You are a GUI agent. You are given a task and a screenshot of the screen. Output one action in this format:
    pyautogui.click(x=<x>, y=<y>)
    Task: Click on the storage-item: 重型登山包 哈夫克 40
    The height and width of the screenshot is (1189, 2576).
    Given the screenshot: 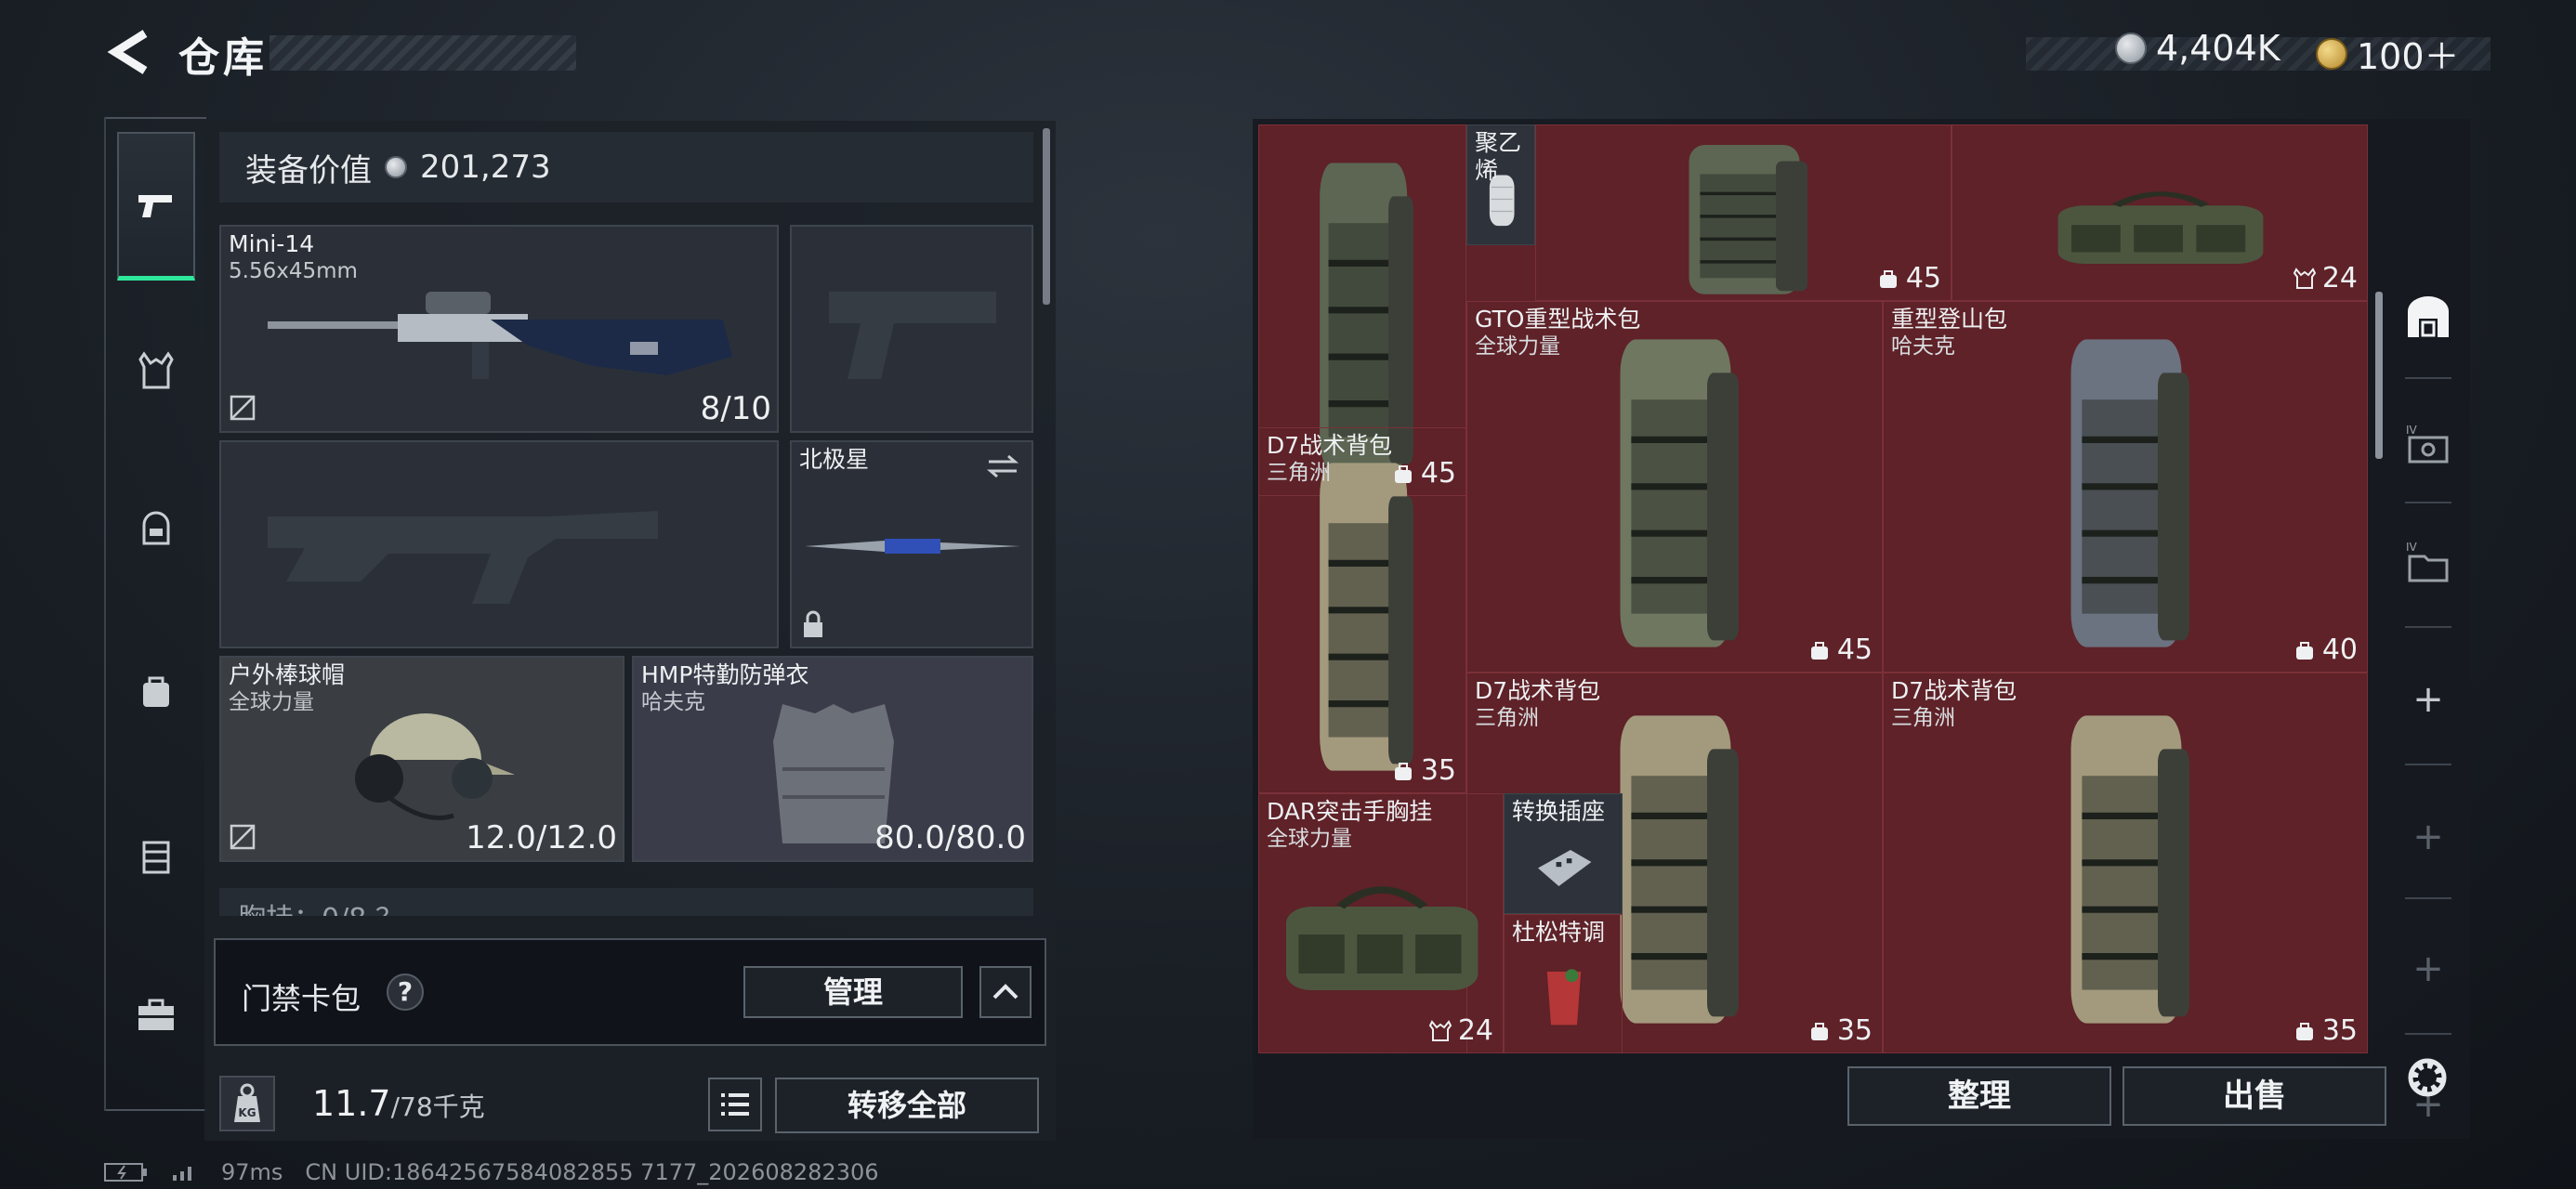 What is the action you would take?
    pyautogui.click(x=2125, y=487)
    